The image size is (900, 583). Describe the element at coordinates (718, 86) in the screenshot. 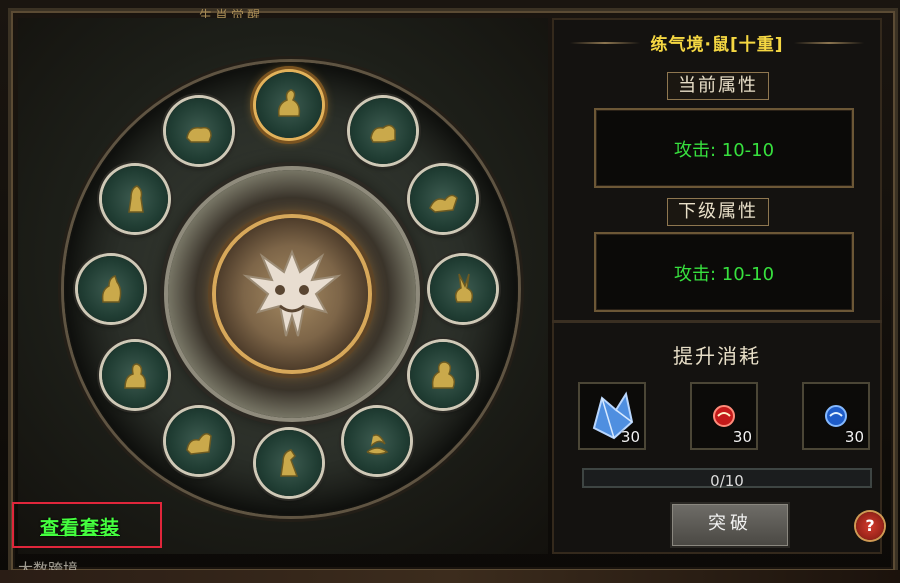

I see `current-attr-label: 当前属性` at that location.